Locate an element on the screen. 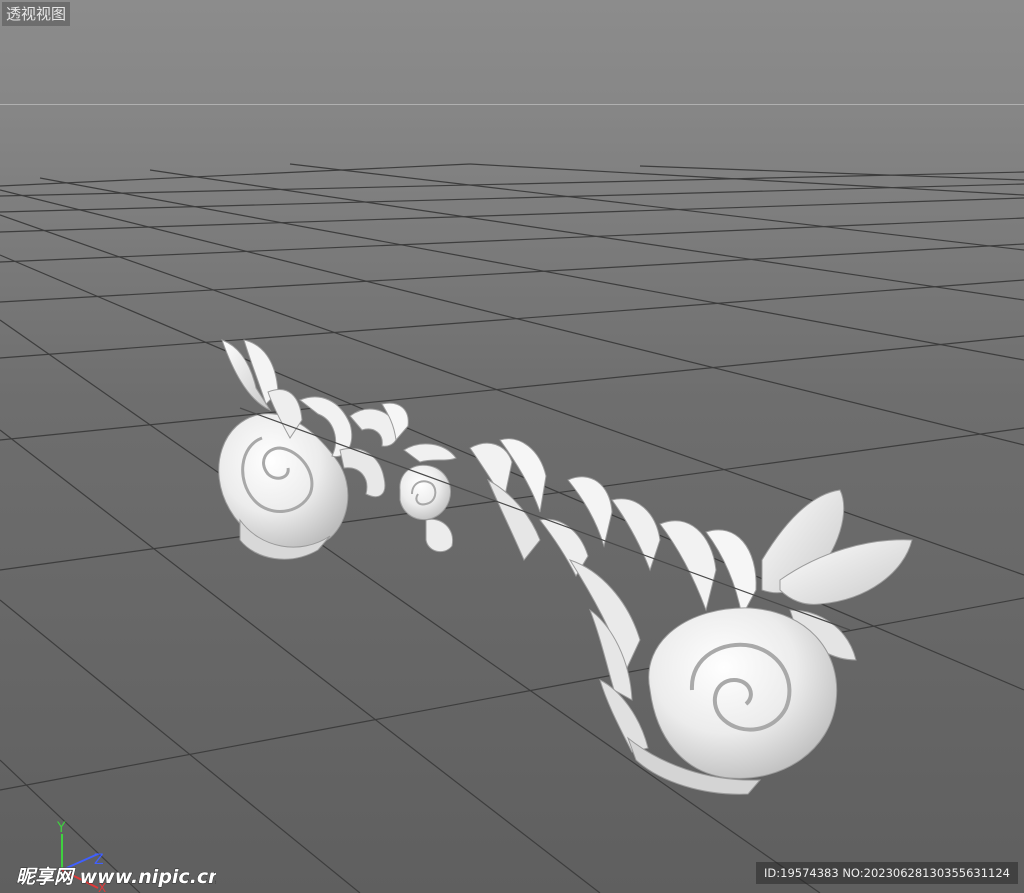 Image resolution: width=1024 pixels, height=893 pixels. y-axis-label: Y is located at coordinates (61, 828).